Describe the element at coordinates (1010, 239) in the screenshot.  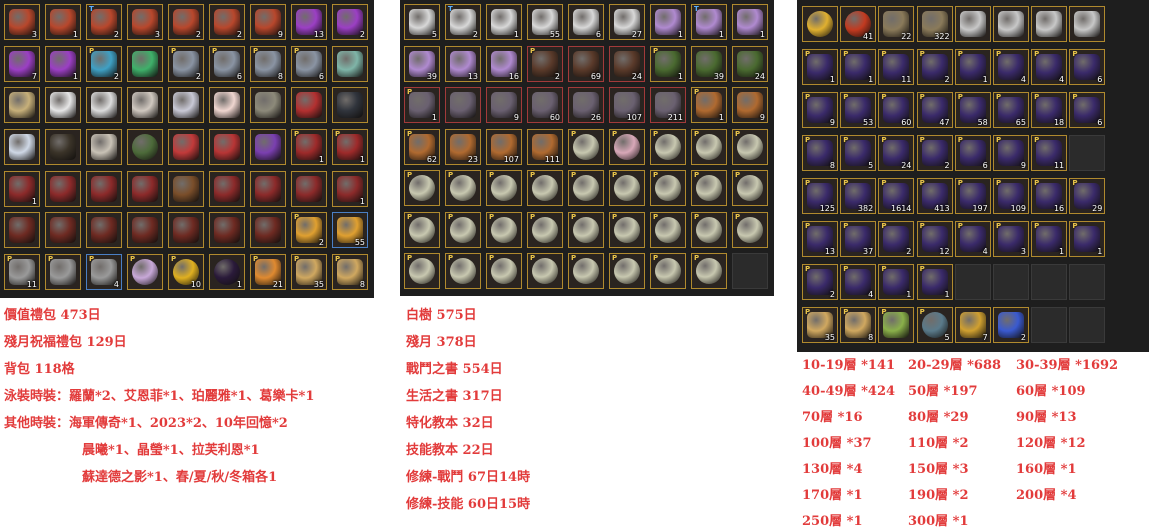
I see `inventory-slot: P3` at that location.